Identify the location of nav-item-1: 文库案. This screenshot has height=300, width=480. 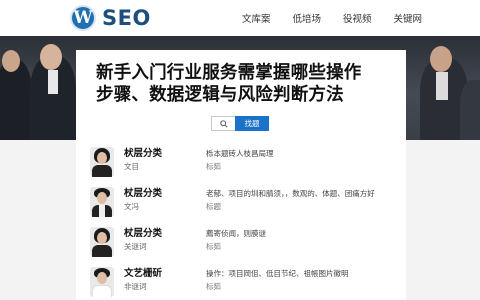
(256, 18).